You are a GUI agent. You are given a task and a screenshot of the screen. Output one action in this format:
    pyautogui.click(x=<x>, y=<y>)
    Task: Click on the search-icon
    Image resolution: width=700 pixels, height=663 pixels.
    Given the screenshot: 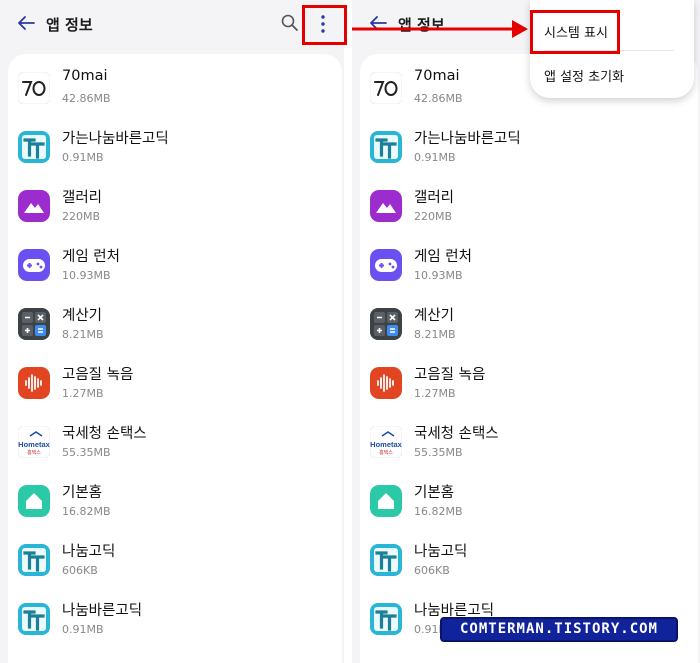 What is the action you would take?
    pyautogui.click(x=290, y=23)
    